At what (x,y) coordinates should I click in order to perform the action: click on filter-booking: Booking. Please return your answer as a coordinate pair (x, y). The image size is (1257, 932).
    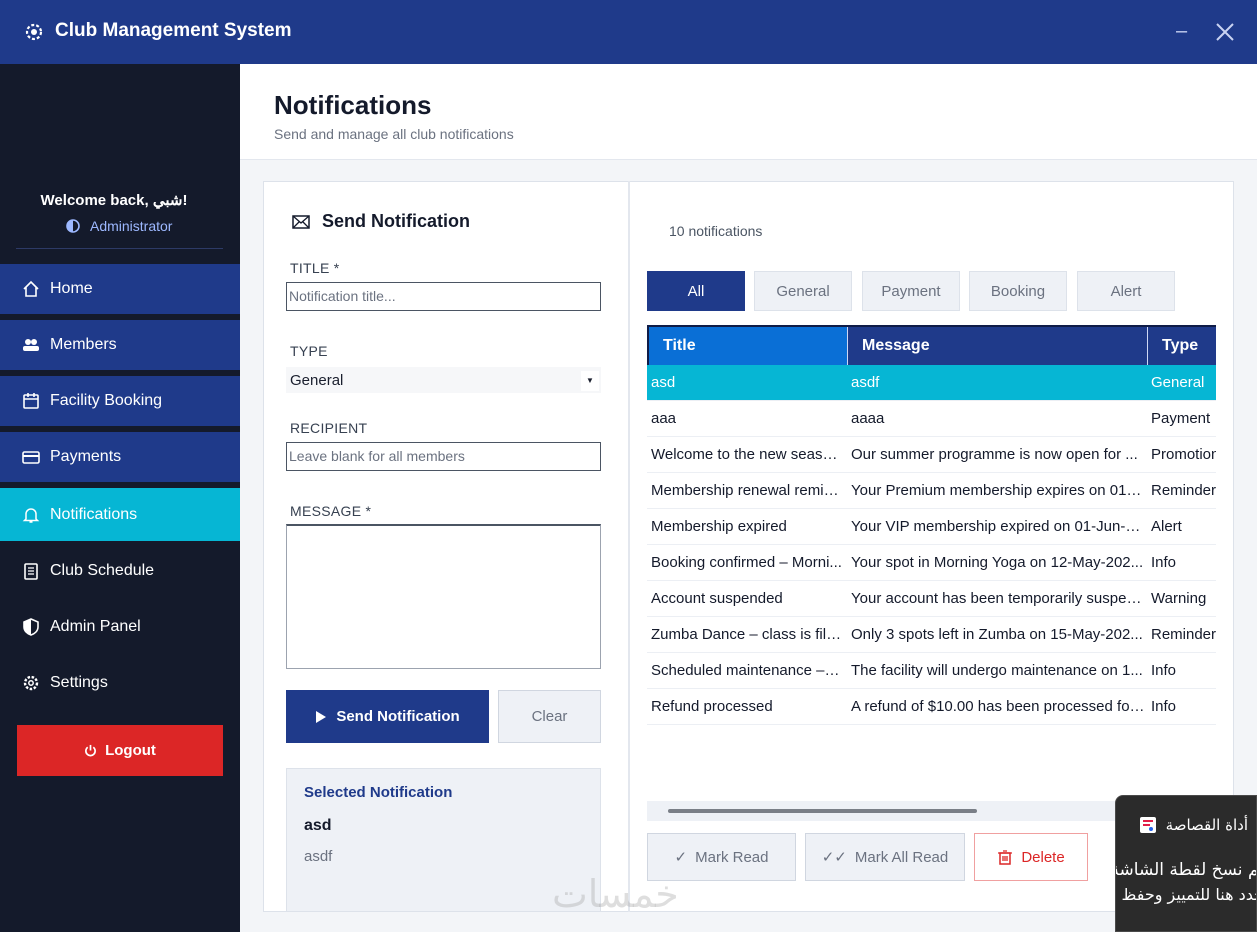
    Looking at the image, I should click on (1018, 291).